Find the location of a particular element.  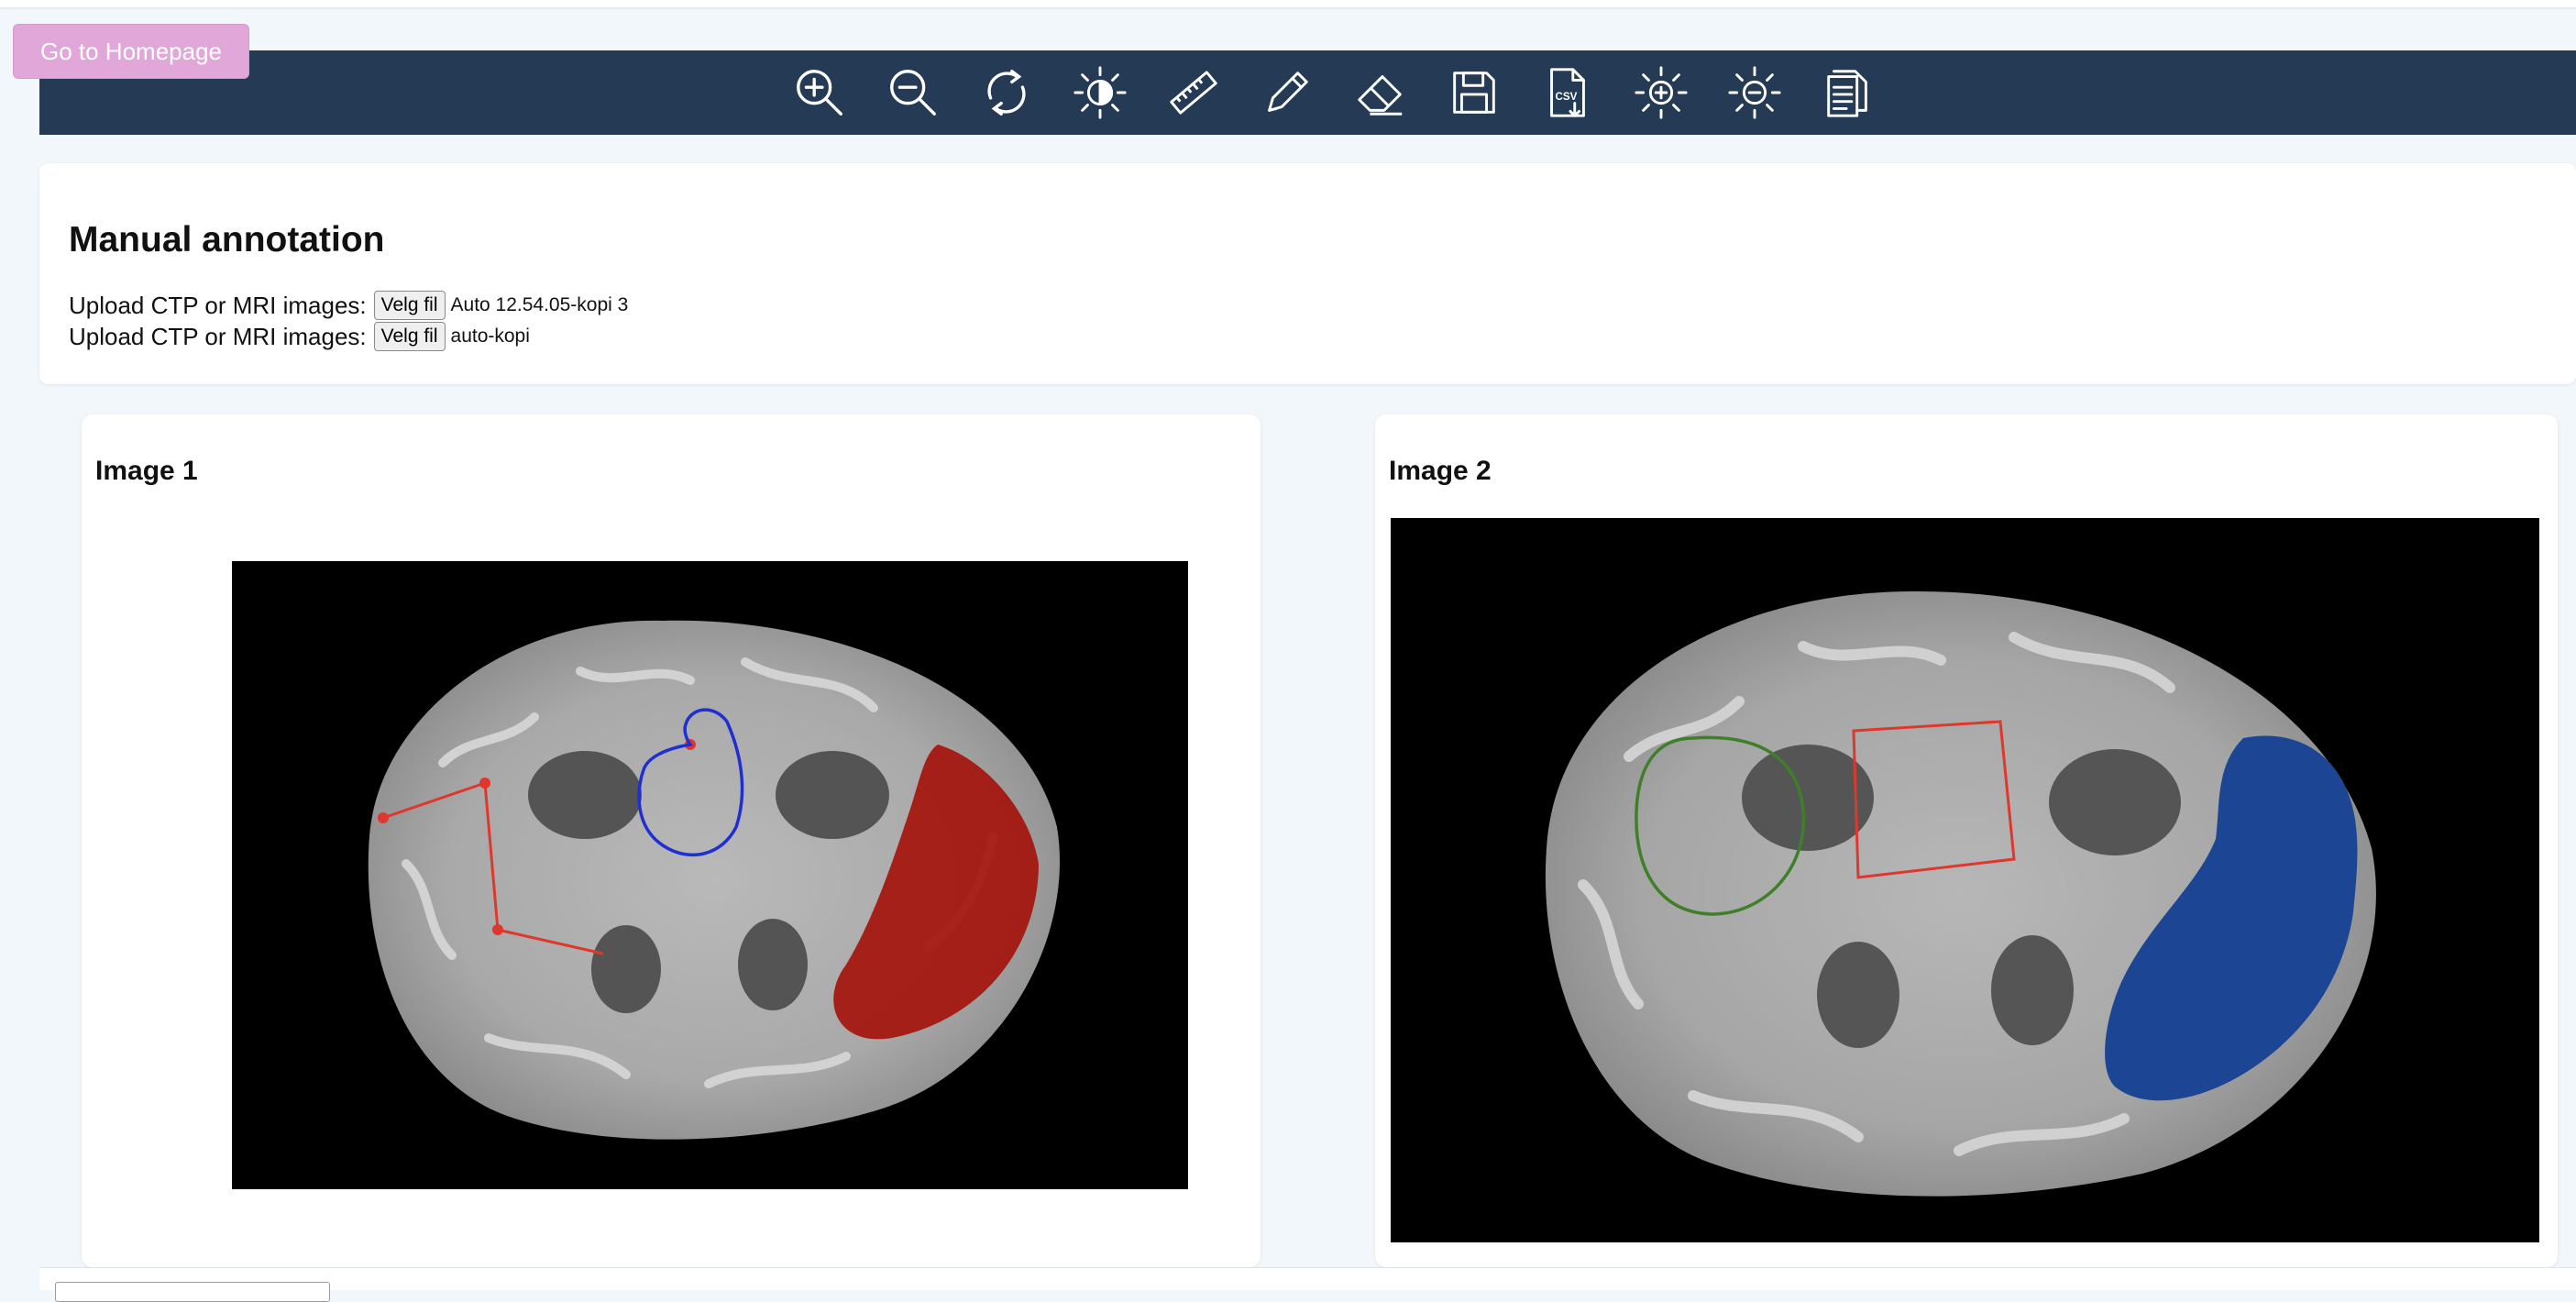

page-title: Manual annotation is located at coordinates (227, 239).